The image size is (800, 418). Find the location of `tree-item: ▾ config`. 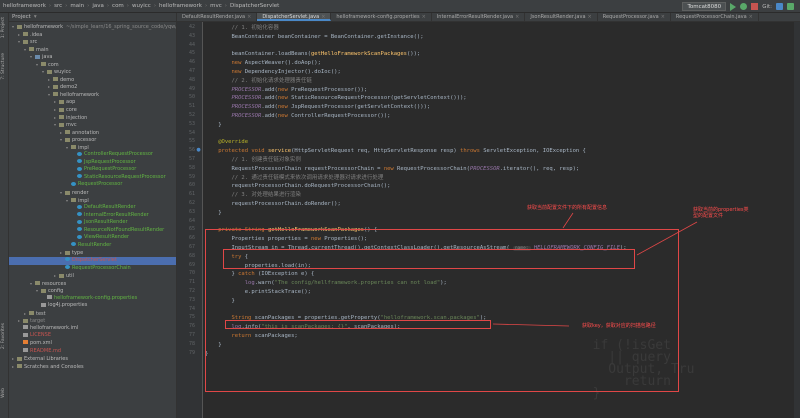

tree-item: ▾ config is located at coordinates (92, 291).